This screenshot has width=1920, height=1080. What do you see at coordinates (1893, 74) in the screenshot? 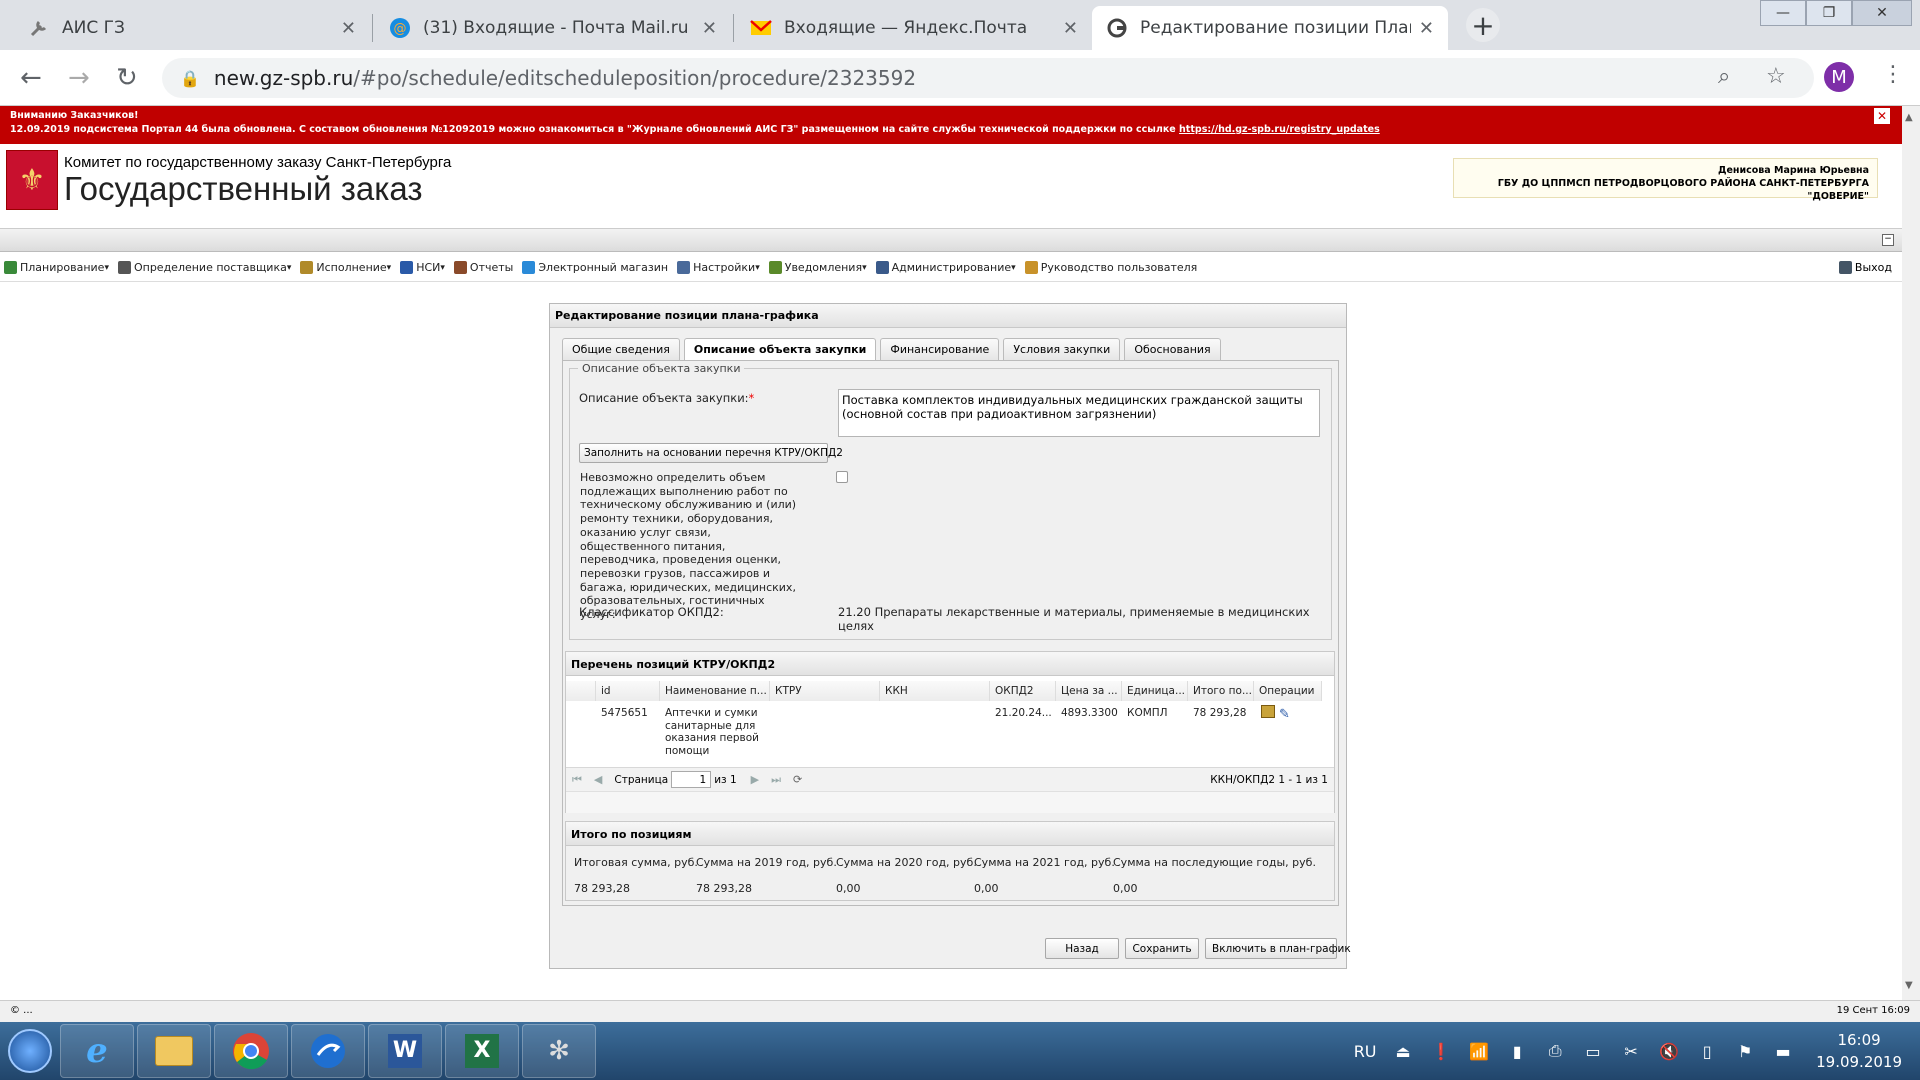
I see `menu-kebab-icon: ⋮` at bounding box center [1893, 74].